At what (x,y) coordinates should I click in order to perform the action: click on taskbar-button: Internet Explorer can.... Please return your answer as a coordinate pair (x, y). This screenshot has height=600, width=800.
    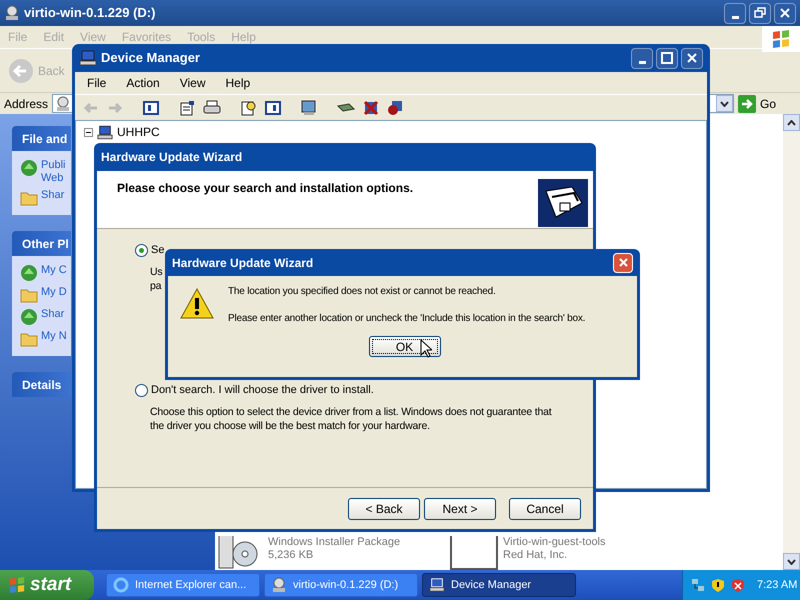
    Looking at the image, I should click on (183, 585).